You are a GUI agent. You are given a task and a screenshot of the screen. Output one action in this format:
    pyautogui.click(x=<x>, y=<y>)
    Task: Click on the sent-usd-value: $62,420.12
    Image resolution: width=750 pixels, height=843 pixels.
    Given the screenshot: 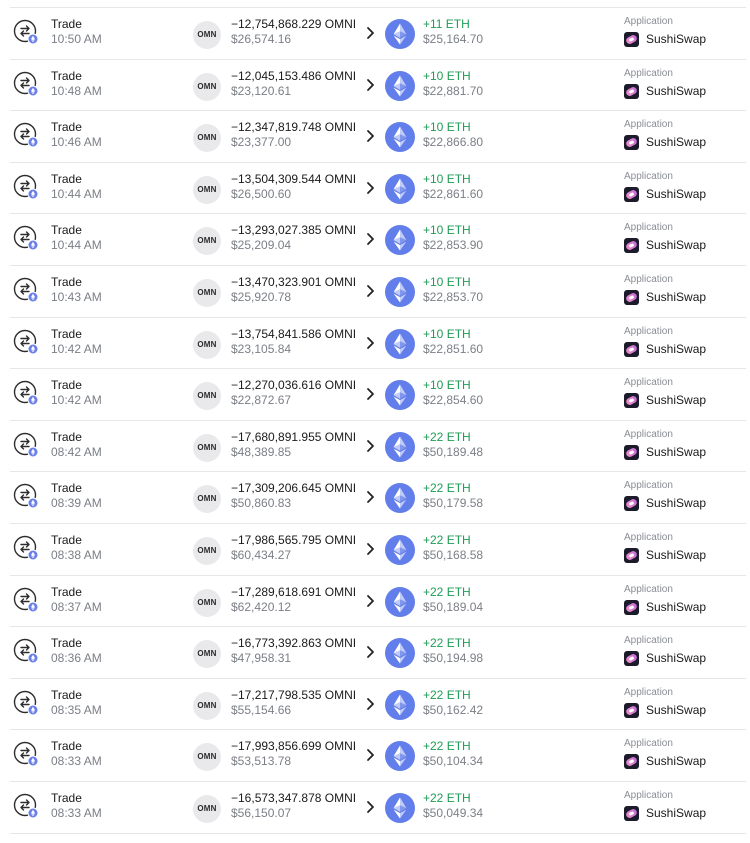 What is the action you would take?
    pyautogui.click(x=261, y=606)
    